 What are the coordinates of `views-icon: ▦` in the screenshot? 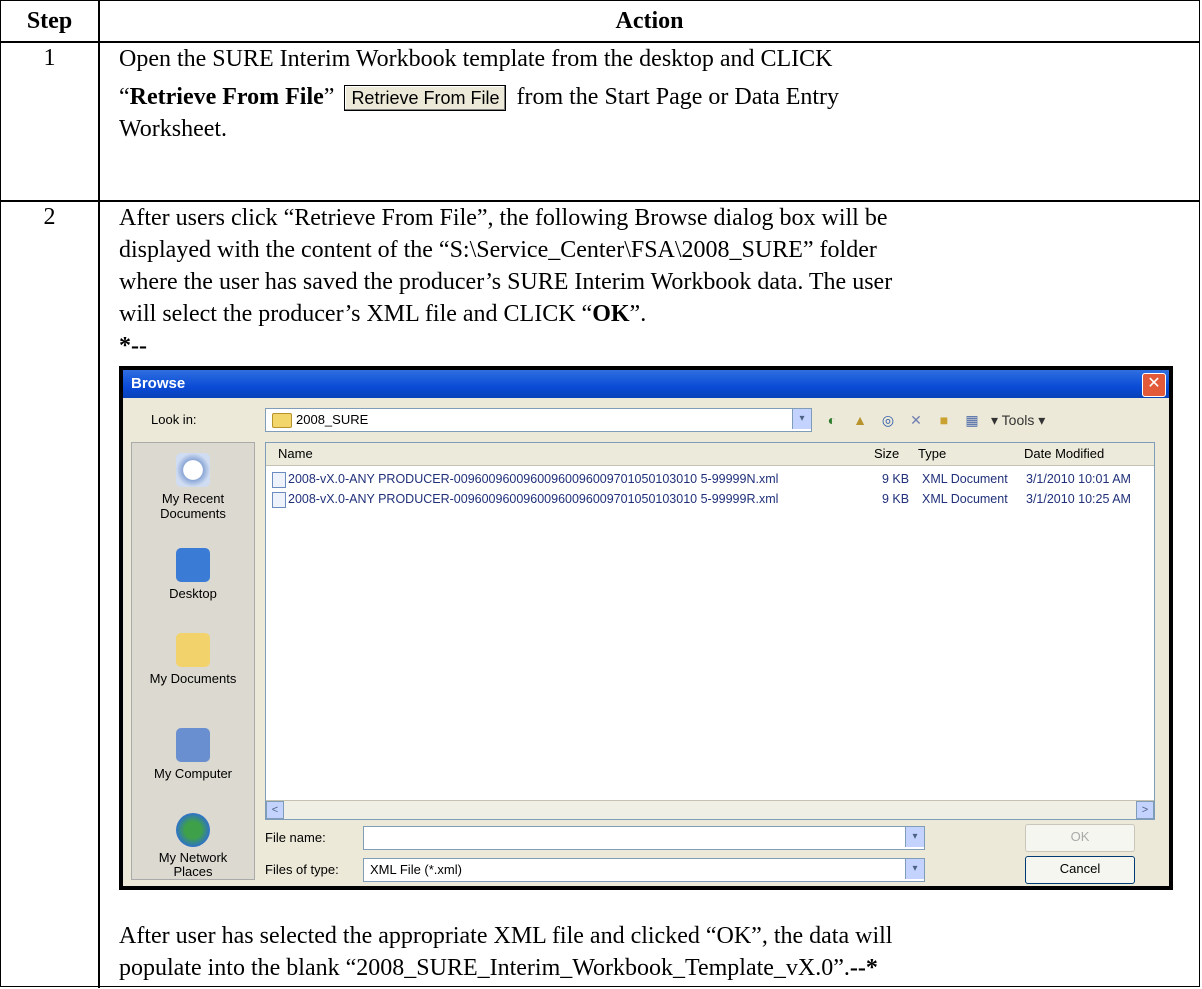 It's located at (972, 420).